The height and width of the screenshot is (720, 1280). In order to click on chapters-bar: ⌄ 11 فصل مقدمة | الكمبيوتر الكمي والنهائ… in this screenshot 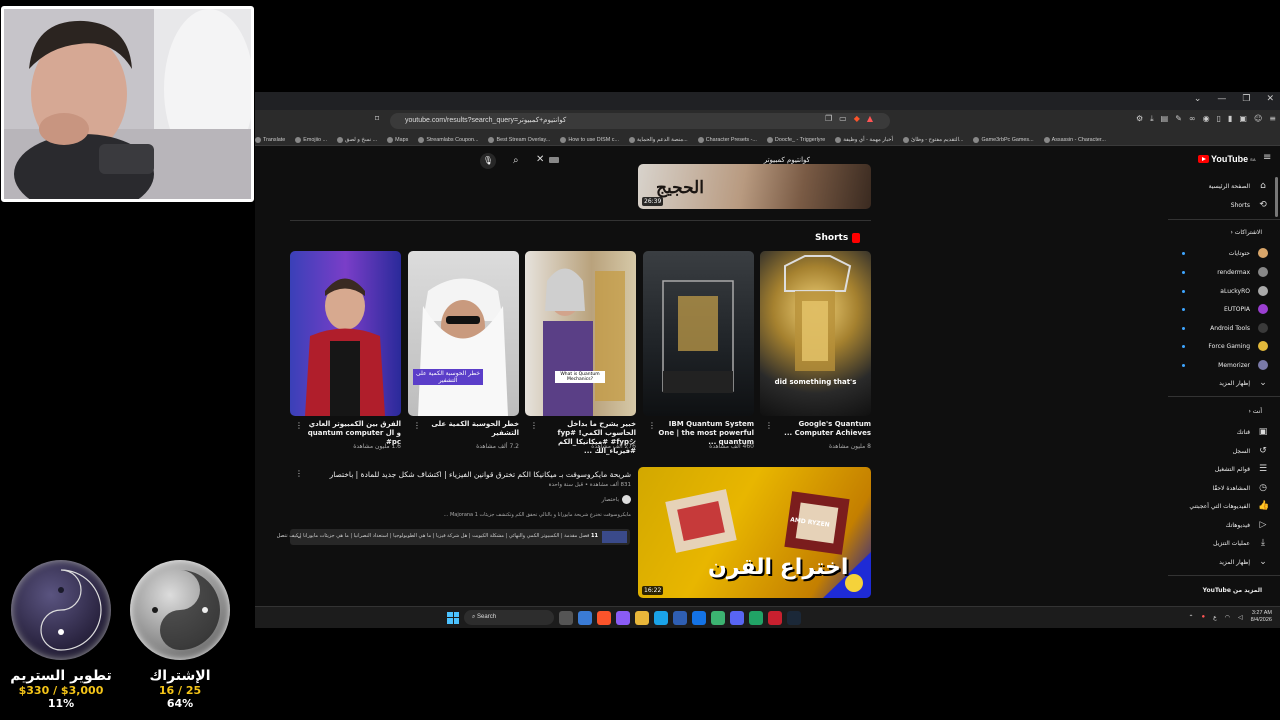, I will do `click(453, 537)`.